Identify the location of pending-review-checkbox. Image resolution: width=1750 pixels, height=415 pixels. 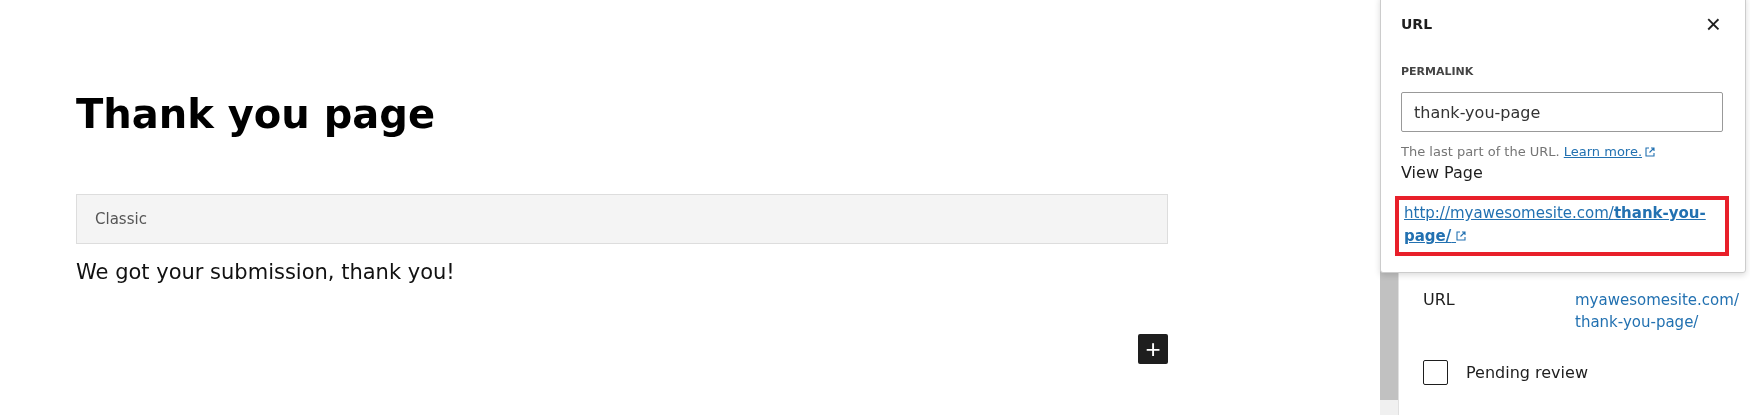
(1435, 372).